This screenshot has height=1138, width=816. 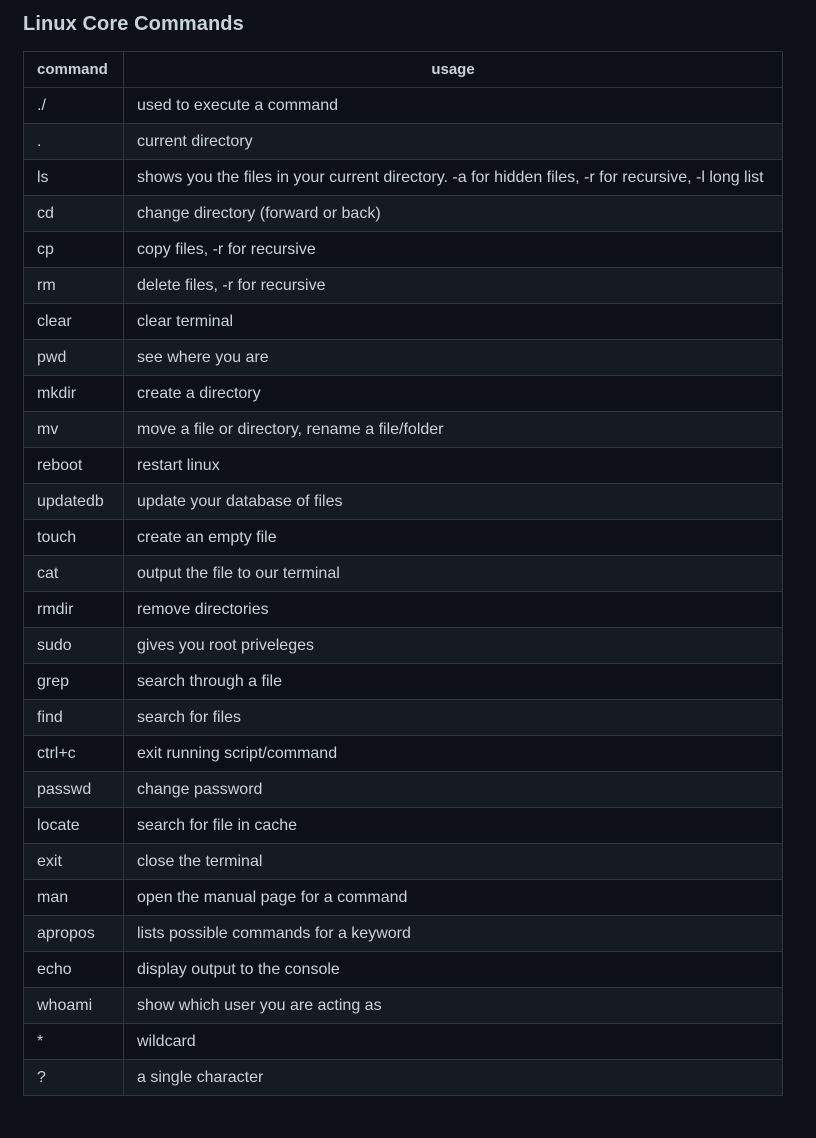 I want to click on command-cell: passwd, so click(x=73, y=789).